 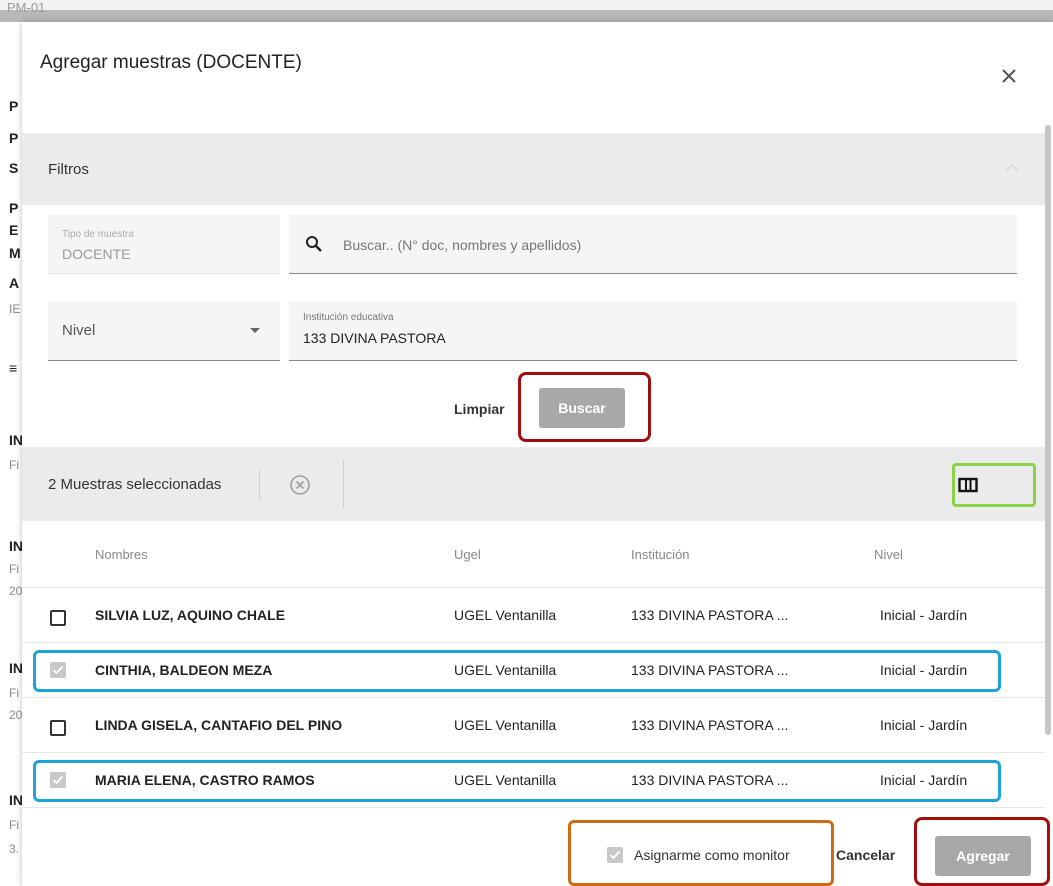 I want to click on background-side-letter: 3., so click(x=14, y=849).